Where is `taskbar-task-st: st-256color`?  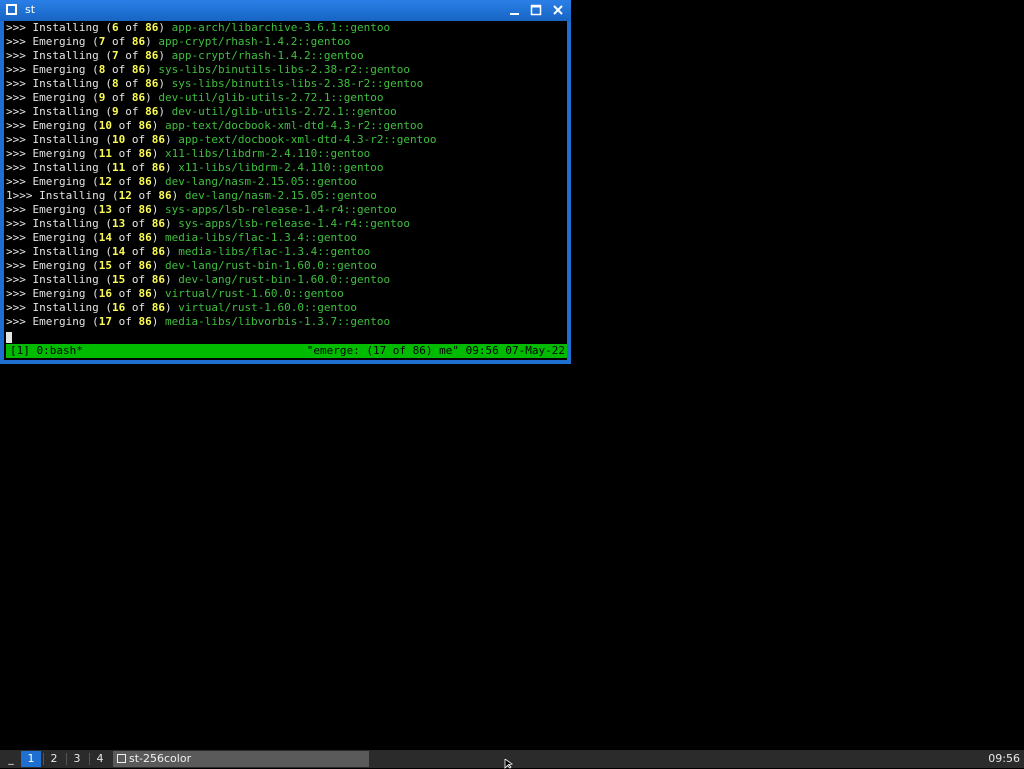 taskbar-task-st: st-256color is located at coordinates (241, 759).